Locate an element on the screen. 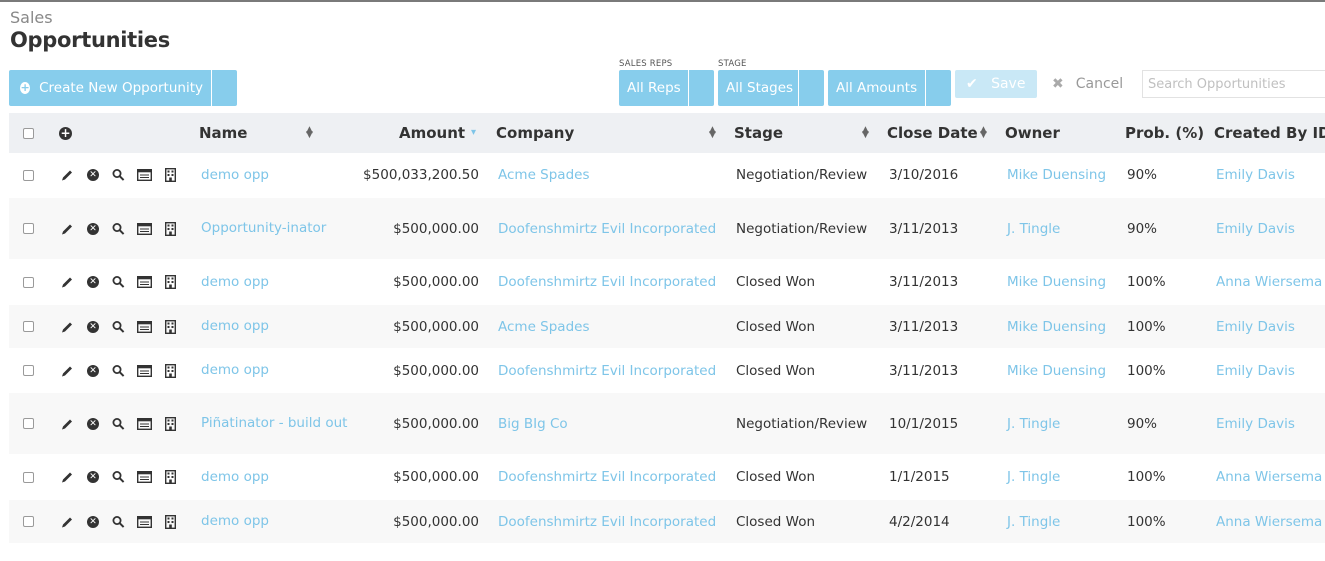  sort-amount-icon: ▾ is located at coordinates (473, 133).